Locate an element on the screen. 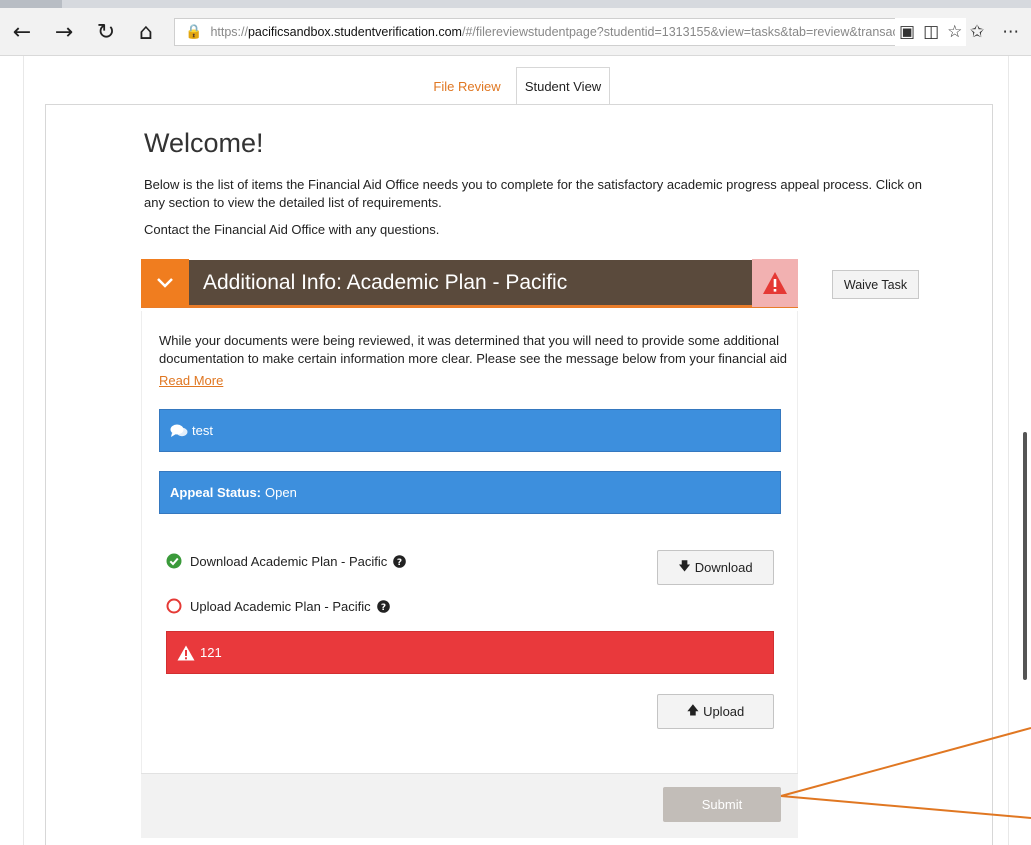 Image resolution: width=1031 pixels, height=845 pixels. upload-button: 🡅 Upload is located at coordinates (715, 711).